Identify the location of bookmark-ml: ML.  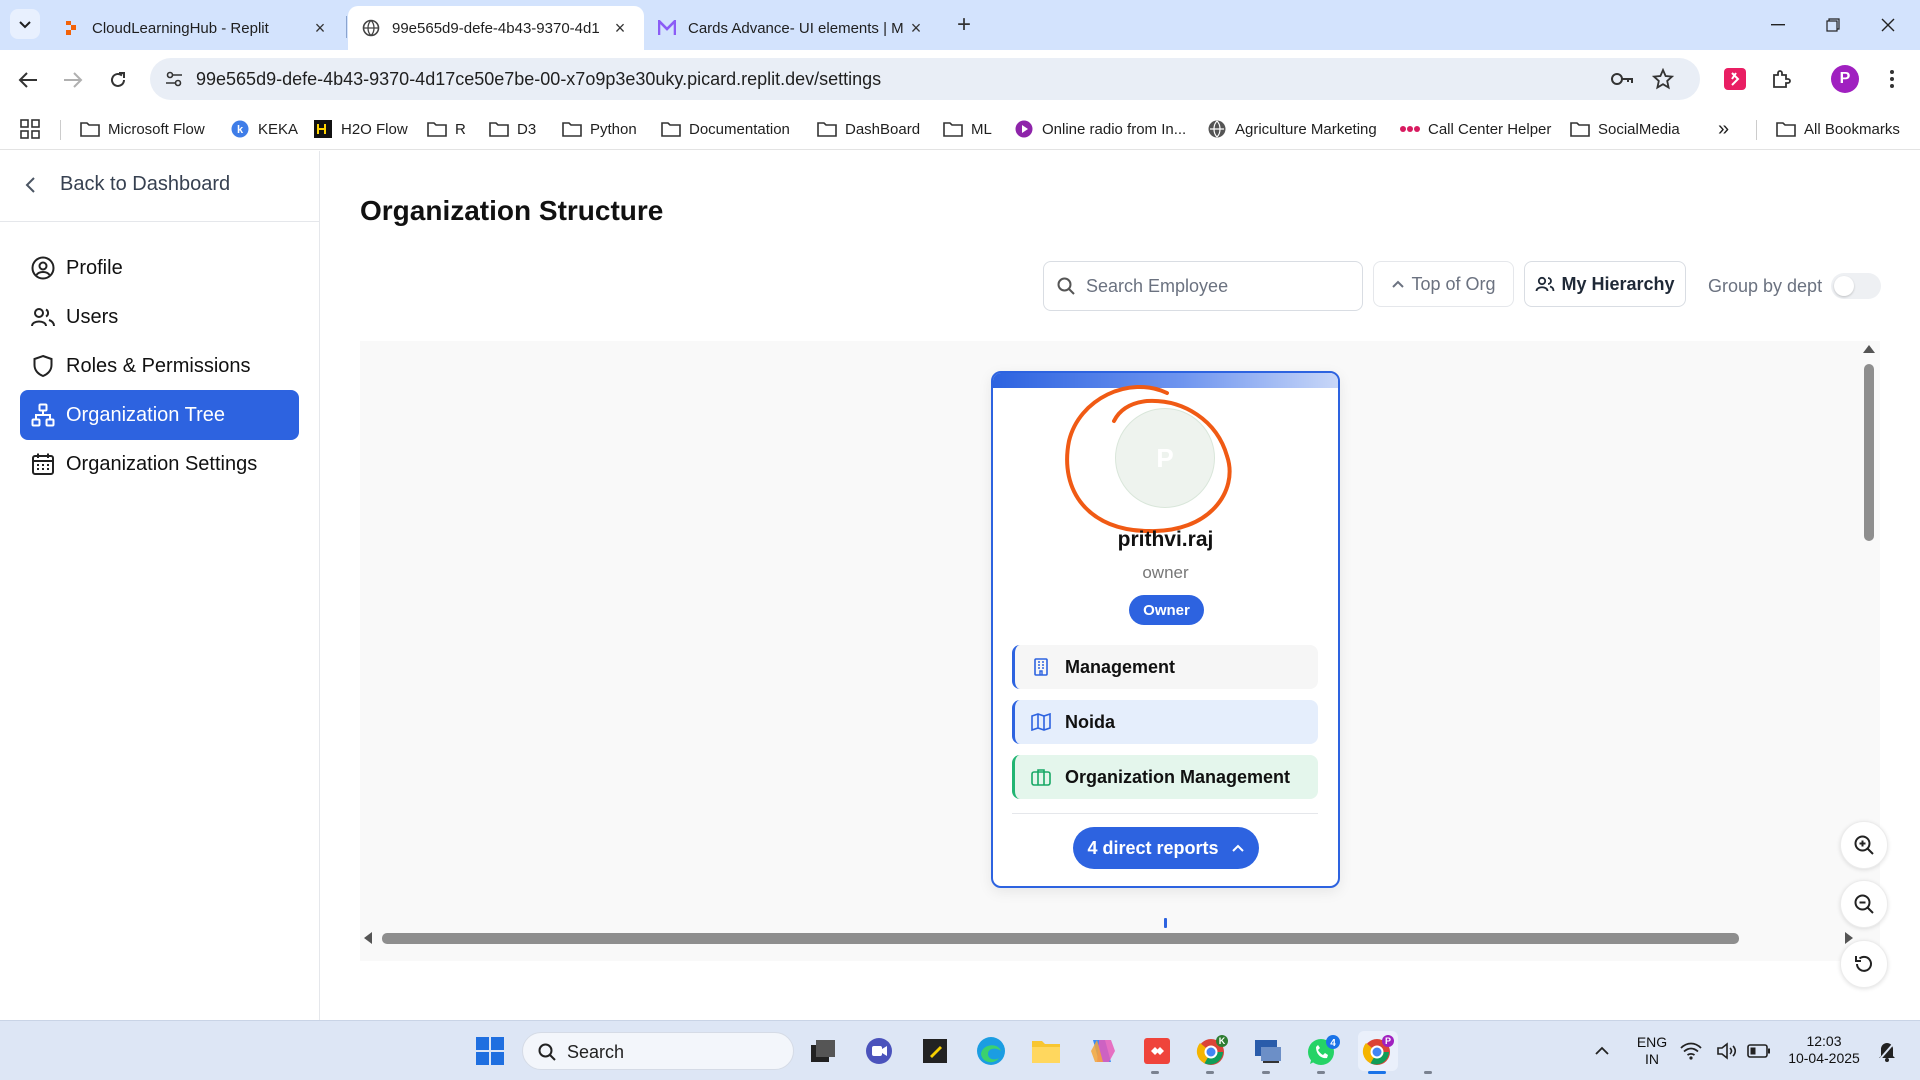
(967, 129).